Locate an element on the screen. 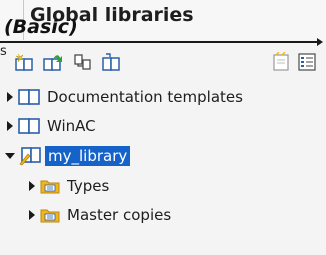  open-library-icon is located at coordinates (52, 63).